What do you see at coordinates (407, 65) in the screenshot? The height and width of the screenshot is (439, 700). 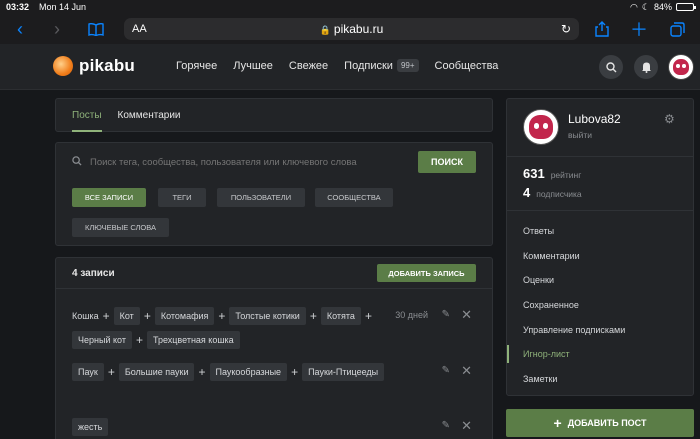 I see `subscriptions-badge: 99+` at bounding box center [407, 65].